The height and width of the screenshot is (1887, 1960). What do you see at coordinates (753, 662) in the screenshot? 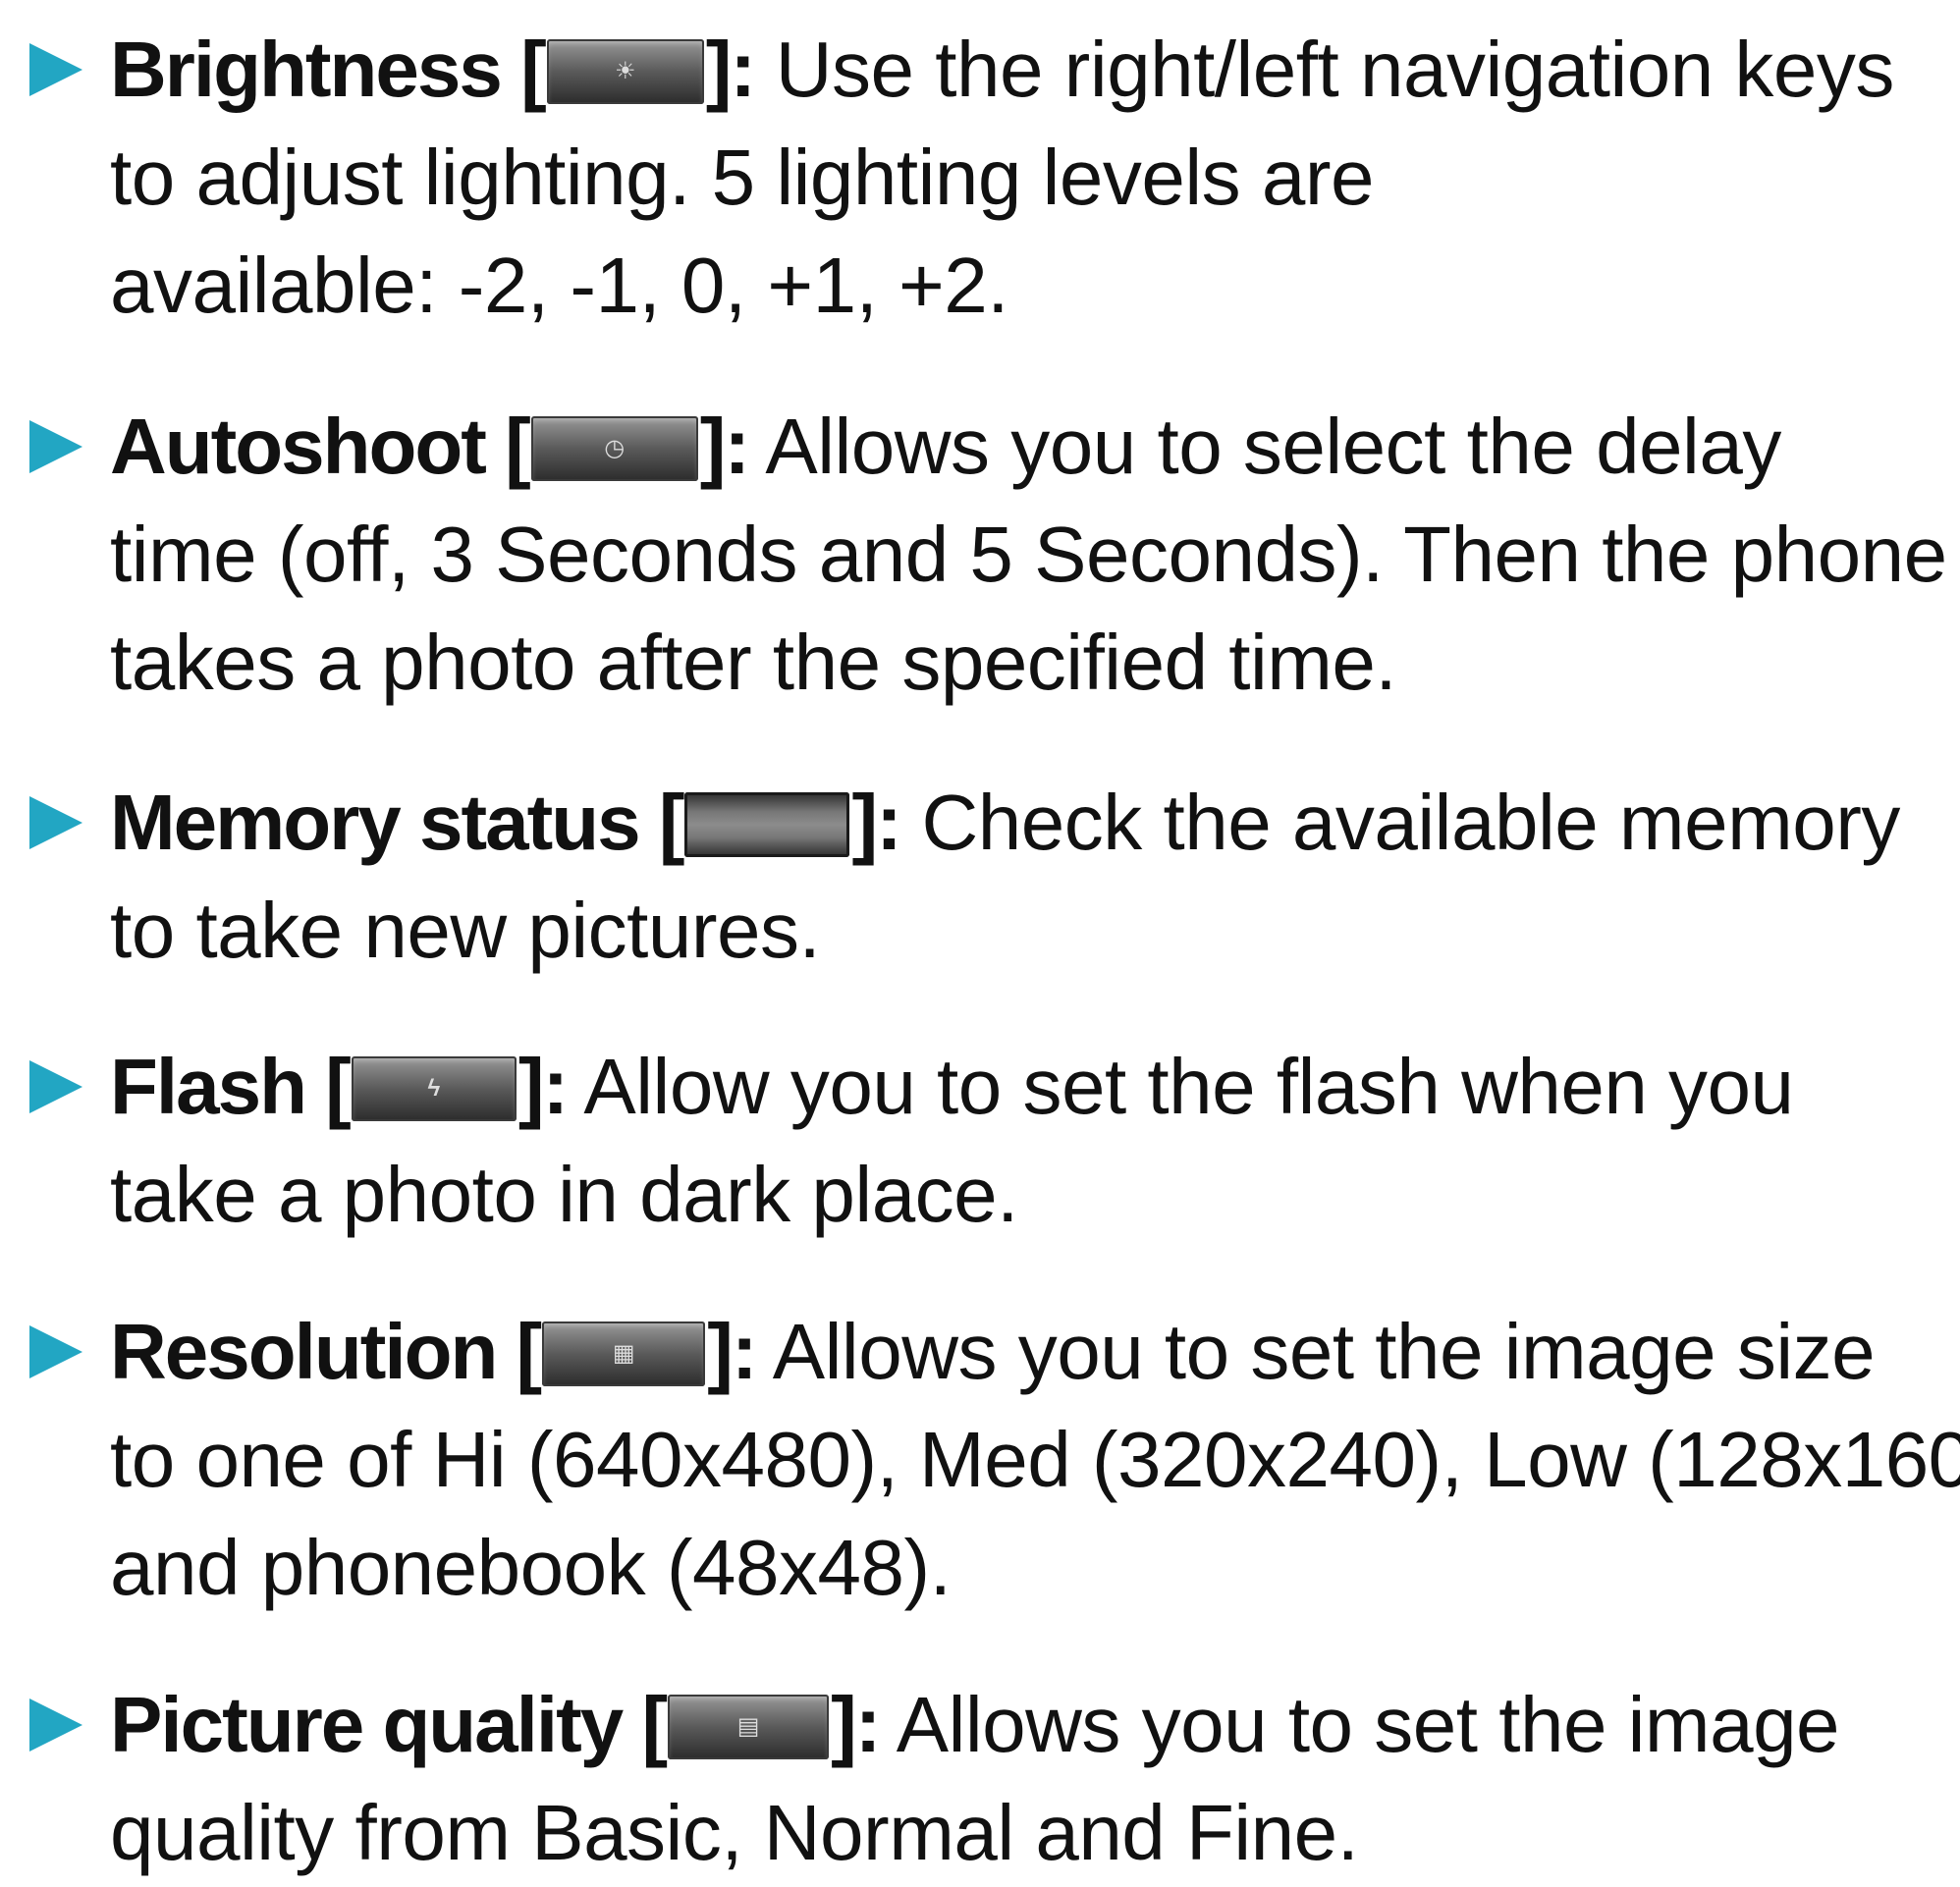
I see `setting-line: takes a photo after the specified time.` at bounding box center [753, 662].